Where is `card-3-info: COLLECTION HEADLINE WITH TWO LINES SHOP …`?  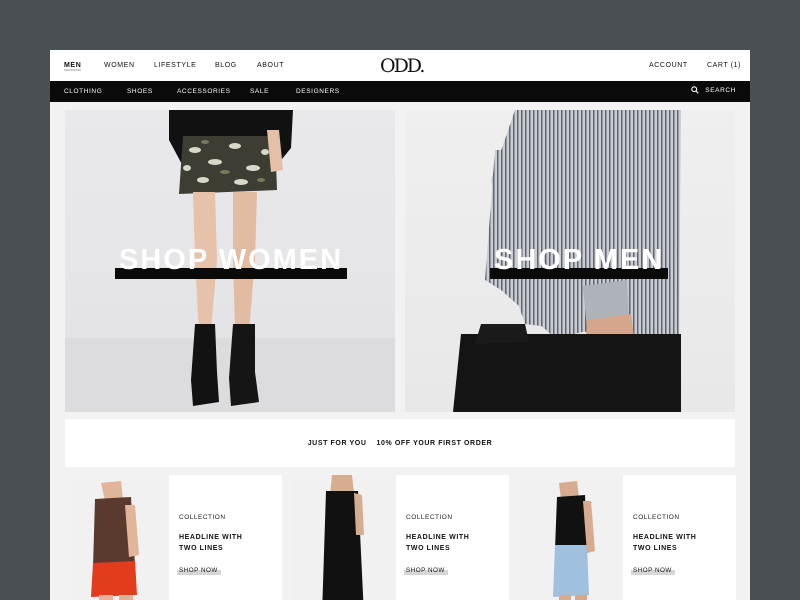
card-3-info: COLLECTION HEADLINE WITH TWO LINES SHOP … is located at coordinates (682, 537).